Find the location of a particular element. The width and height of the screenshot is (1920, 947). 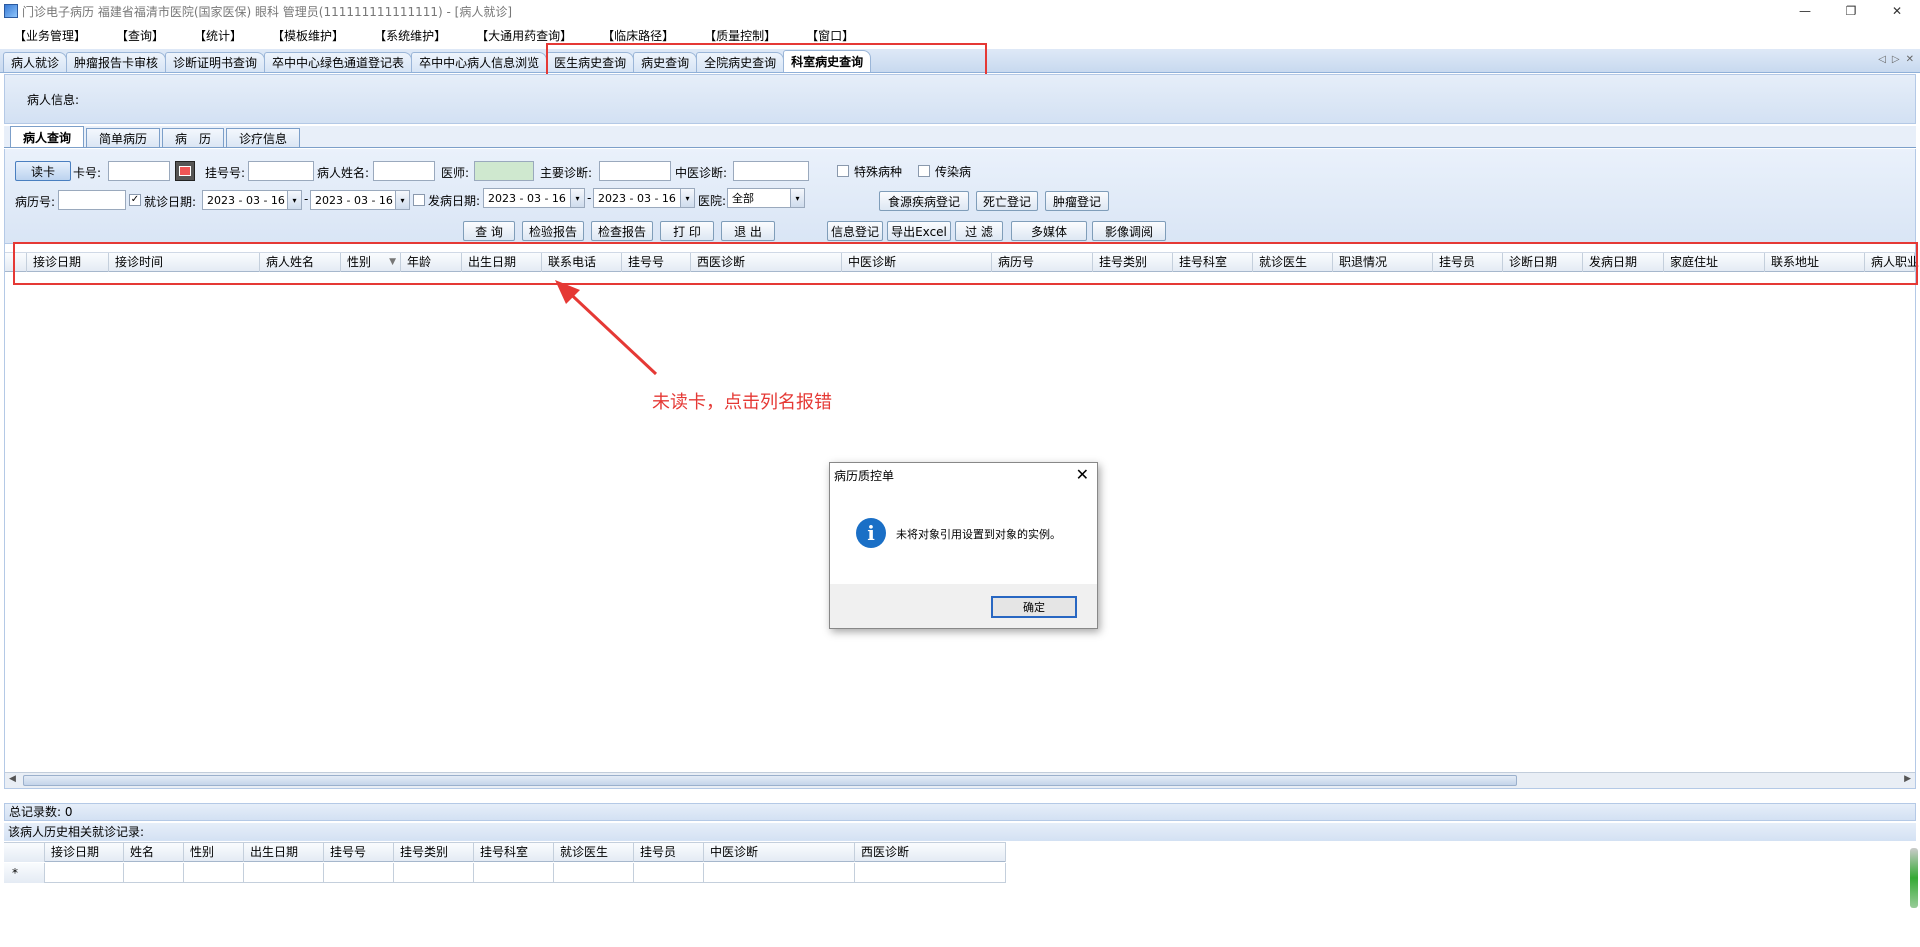

reg-no-input is located at coordinates (281, 171).